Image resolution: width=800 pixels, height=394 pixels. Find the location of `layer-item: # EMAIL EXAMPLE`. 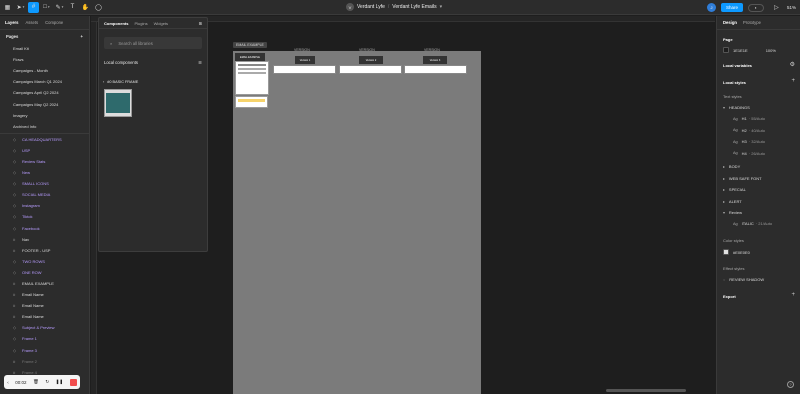

layer-item: # EMAIL EXAMPLE is located at coordinates (44, 283).